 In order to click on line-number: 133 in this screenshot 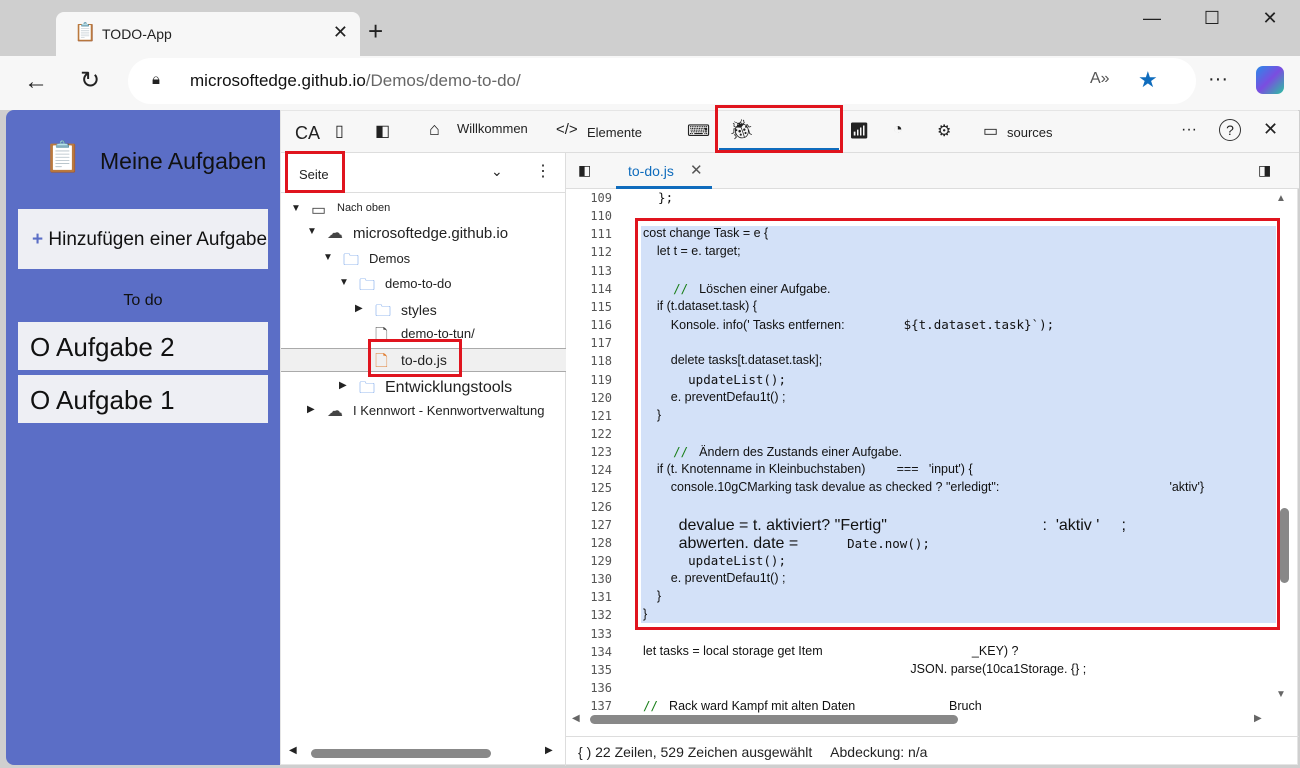, I will do `click(589, 634)`.